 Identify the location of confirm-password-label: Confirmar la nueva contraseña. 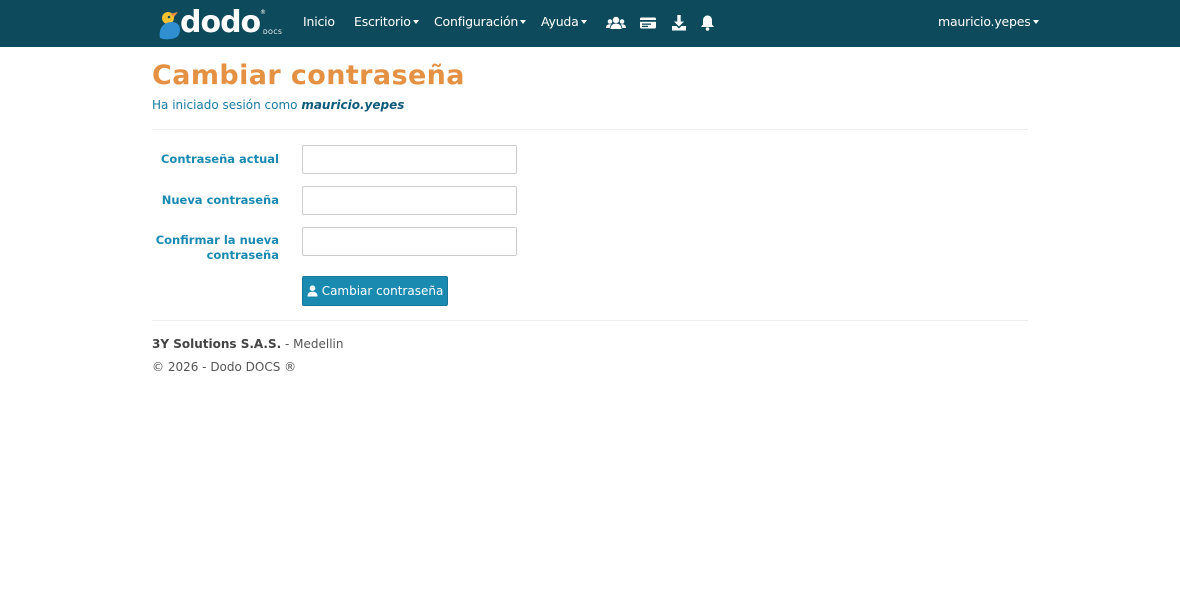
(215, 248).